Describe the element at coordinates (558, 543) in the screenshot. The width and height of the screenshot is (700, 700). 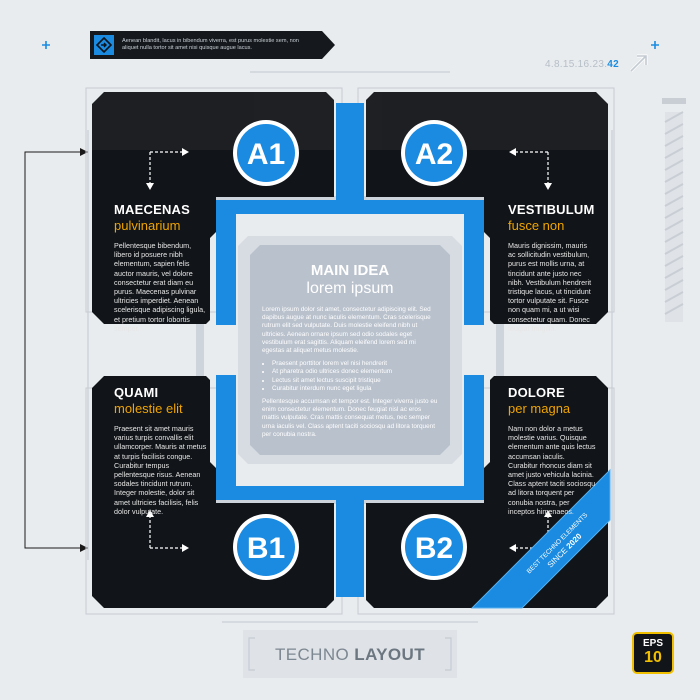
I see `ribbon-line1: BEST TECHNO ELEMENTS` at that location.